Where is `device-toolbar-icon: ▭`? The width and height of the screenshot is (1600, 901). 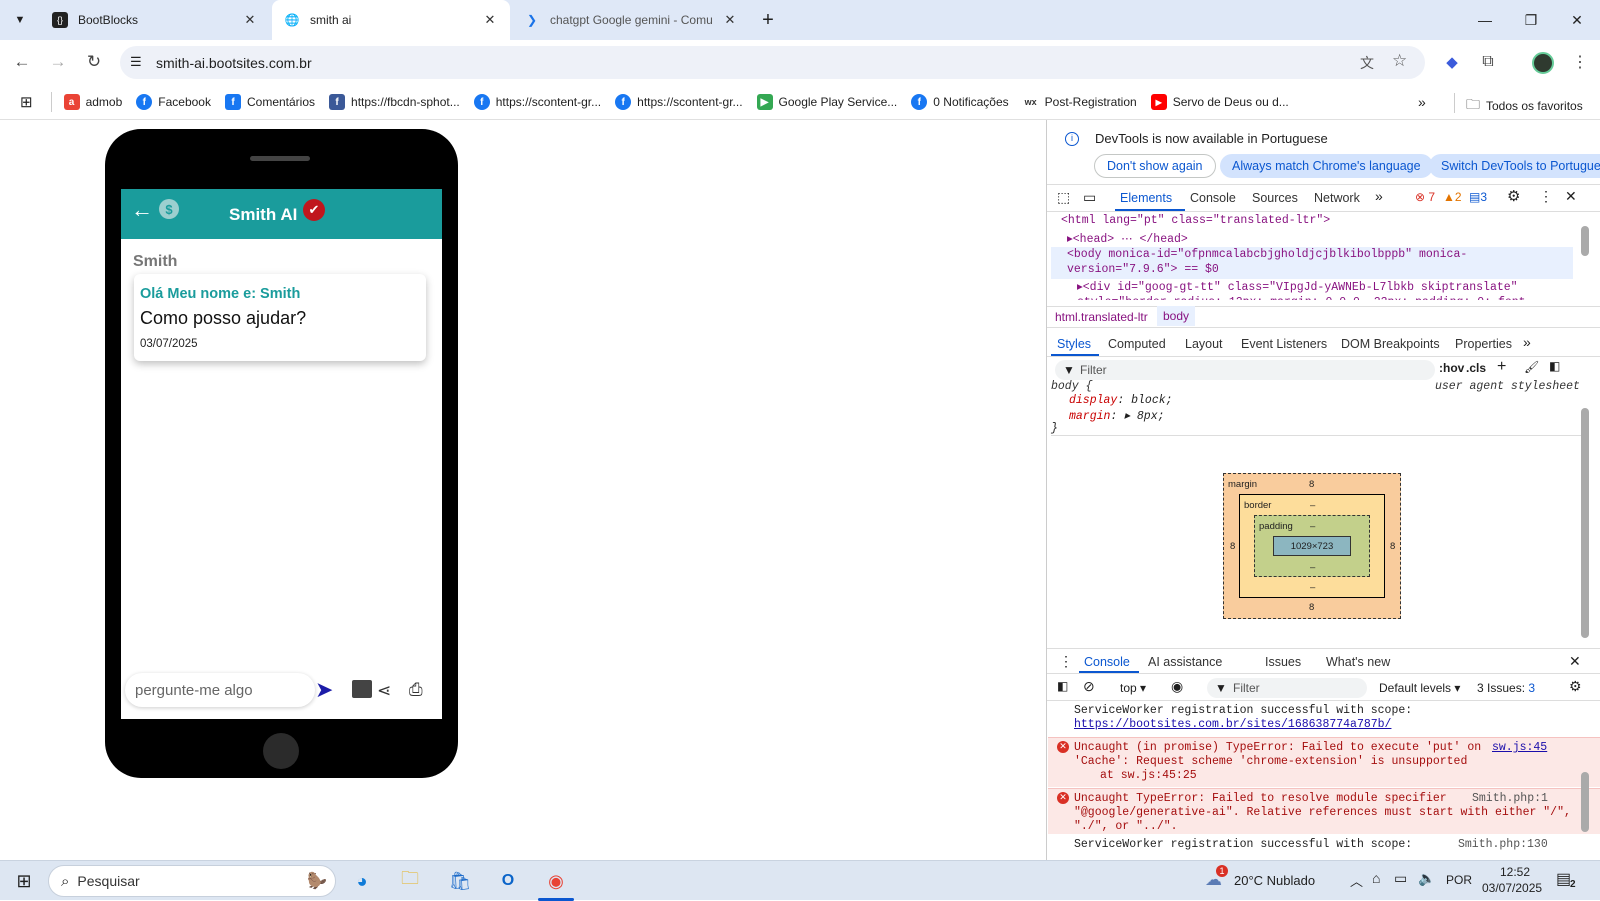
device-toolbar-icon: ▭ is located at coordinates (1089, 197).